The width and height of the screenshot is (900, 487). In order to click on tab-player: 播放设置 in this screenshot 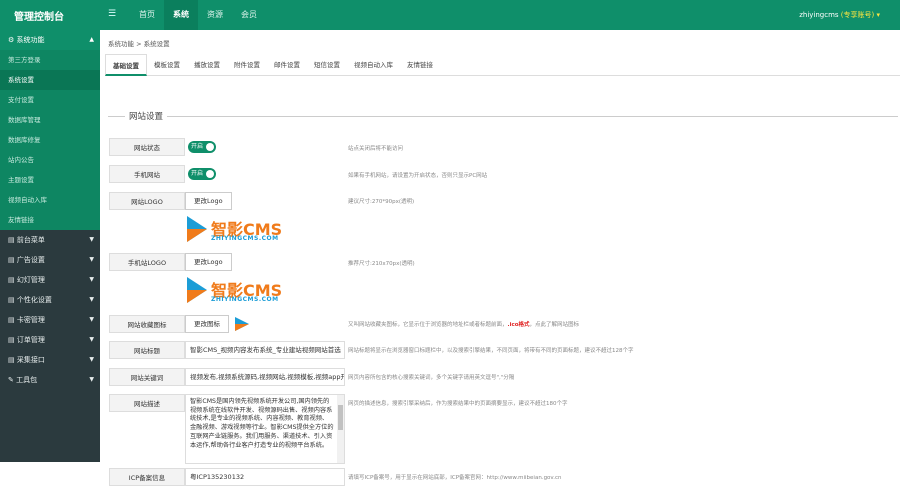, I will do `click(207, 65)`.